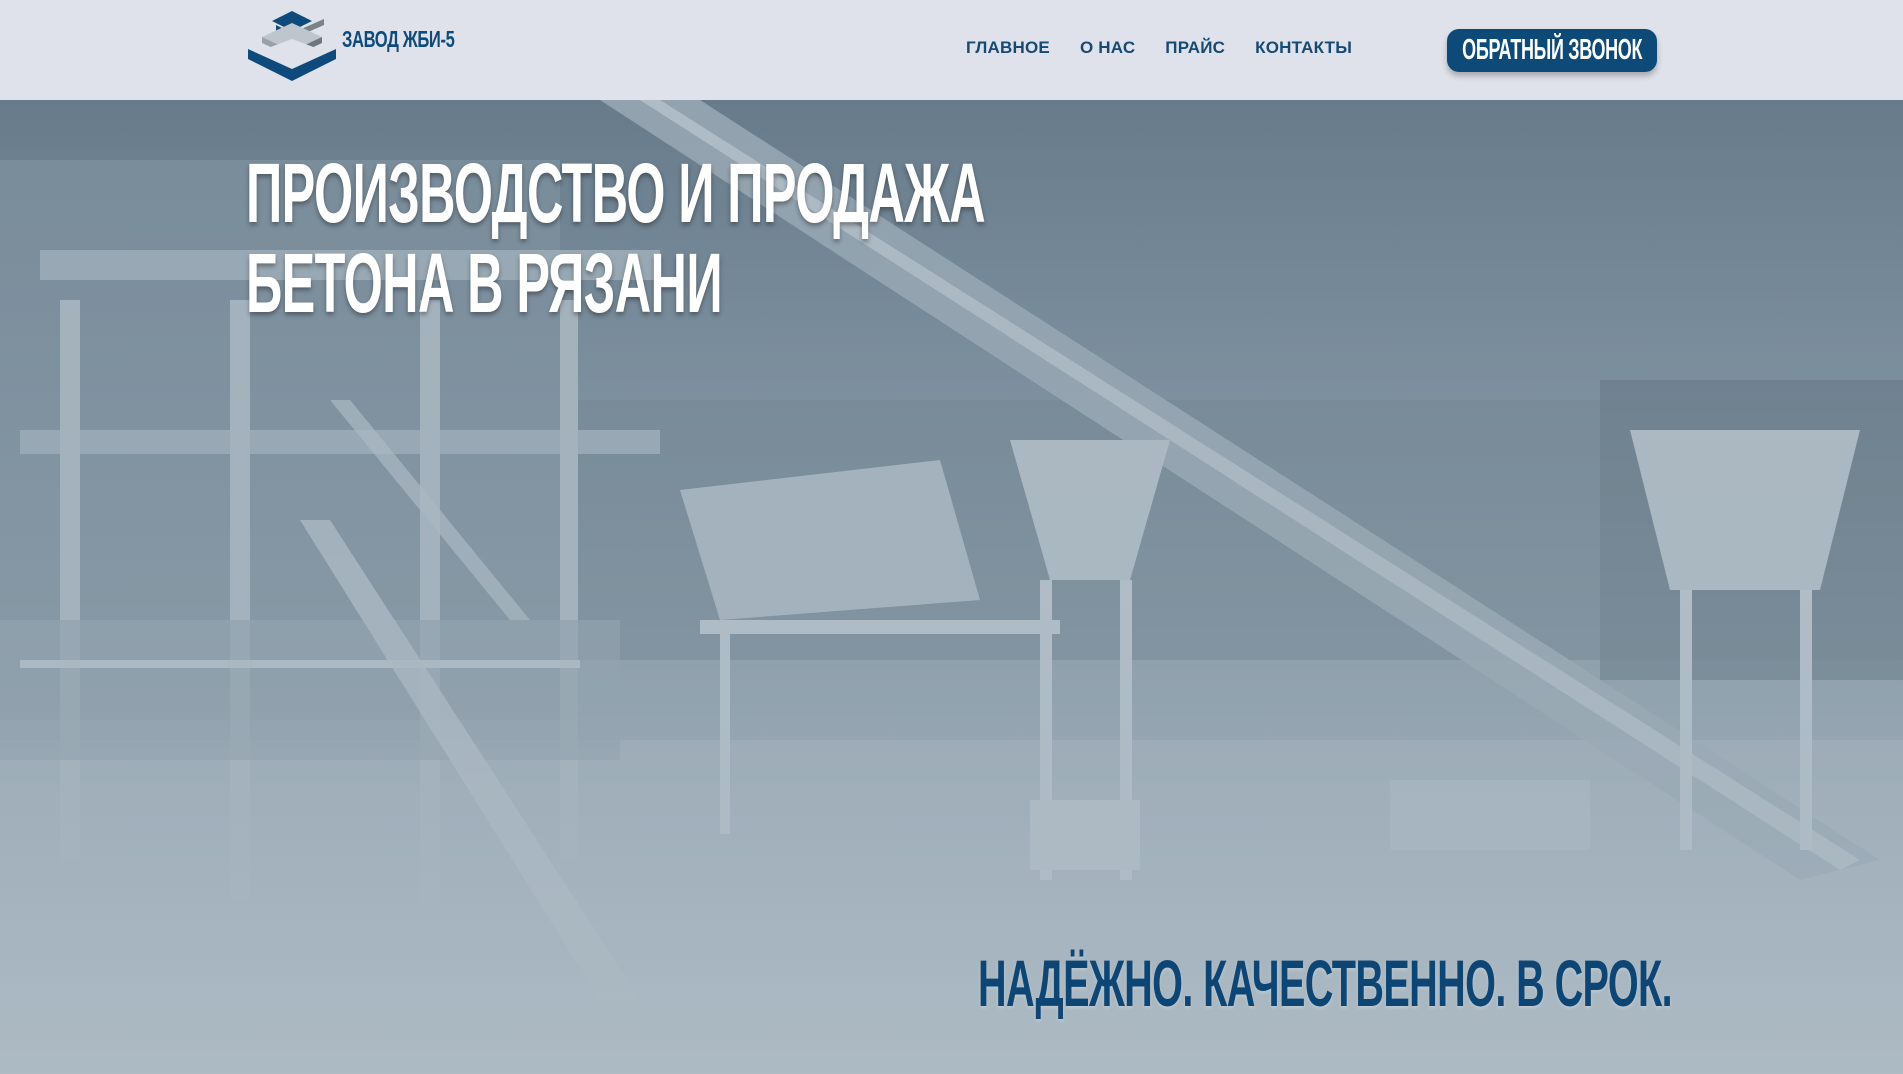 Image resolution: width=1903 pixels, height=1074 pixels. Describe the element at coordinates (1303, 50) in the screenshot. I see `nav-item-contacts: КОНТАКТЫ` at that location.